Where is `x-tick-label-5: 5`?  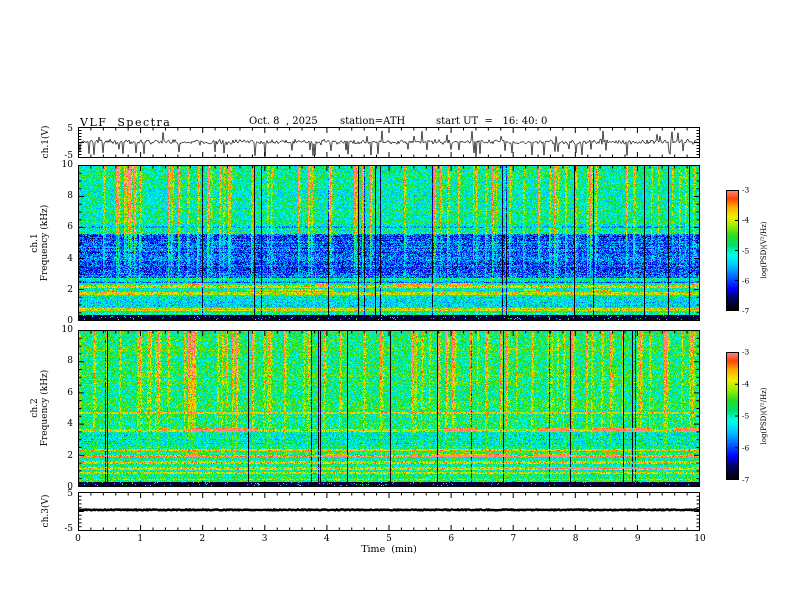 x-tick-label-5: 5 is located at coordinates (389, 539).